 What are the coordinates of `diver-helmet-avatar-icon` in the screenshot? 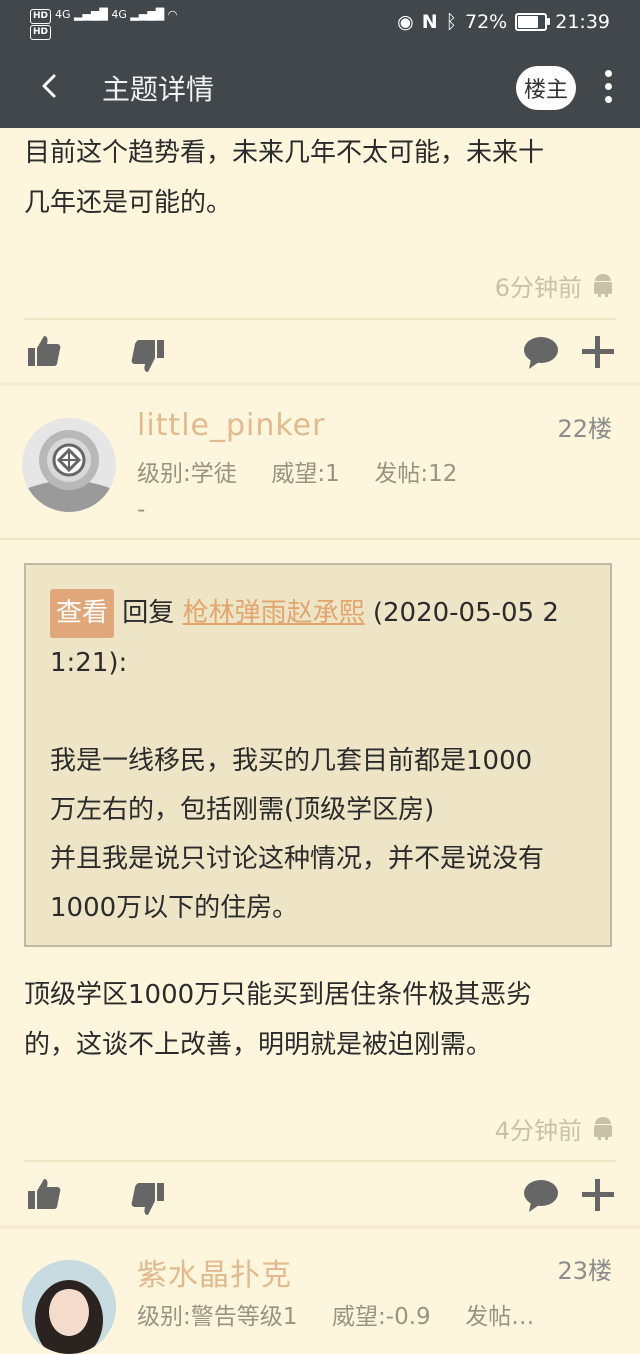 It's located at (69, 465).